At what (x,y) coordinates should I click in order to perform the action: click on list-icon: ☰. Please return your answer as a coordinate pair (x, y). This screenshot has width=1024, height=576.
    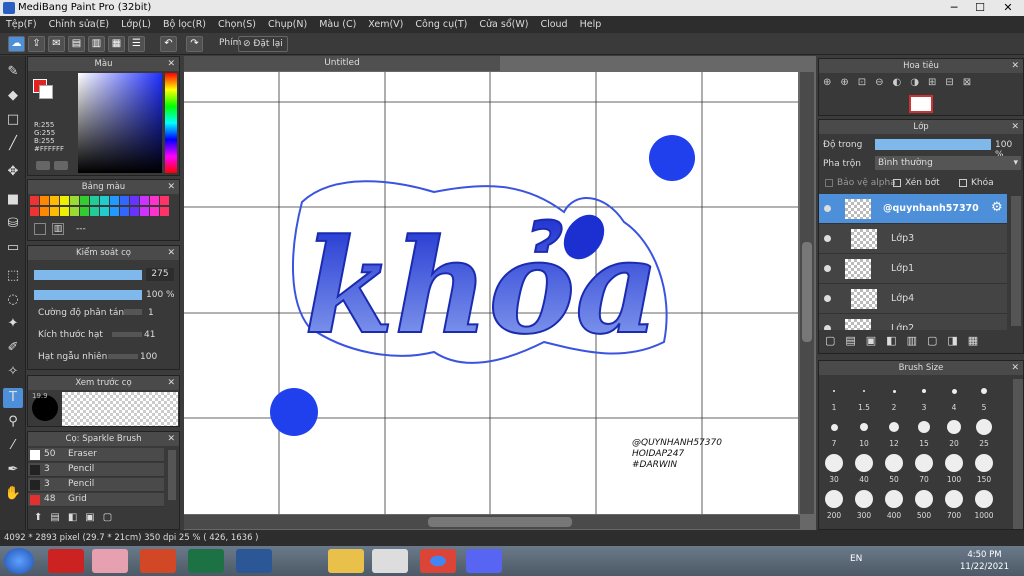
    Looking at the image, I should click on (136, 44).